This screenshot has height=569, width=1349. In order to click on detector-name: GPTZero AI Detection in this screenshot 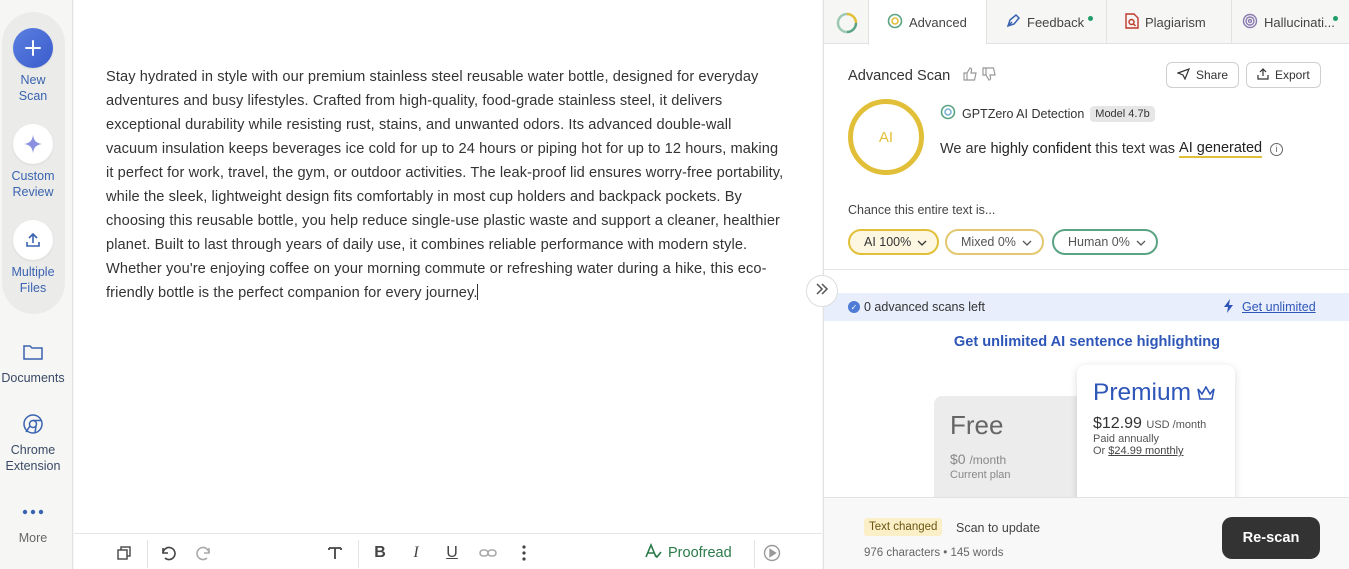, I will do `click(1023, 113)`.